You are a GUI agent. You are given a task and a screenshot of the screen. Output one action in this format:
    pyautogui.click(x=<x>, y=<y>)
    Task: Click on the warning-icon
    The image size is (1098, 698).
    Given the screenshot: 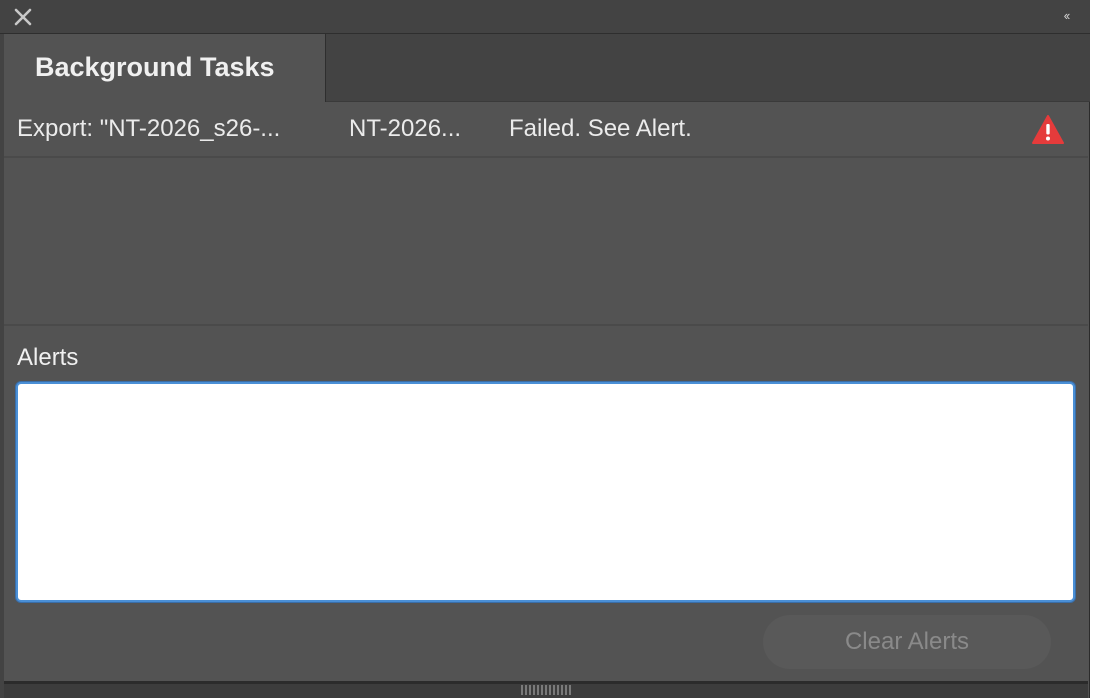 What is the action you would take?
    pyautogui.click(x=1048, y=130)
    